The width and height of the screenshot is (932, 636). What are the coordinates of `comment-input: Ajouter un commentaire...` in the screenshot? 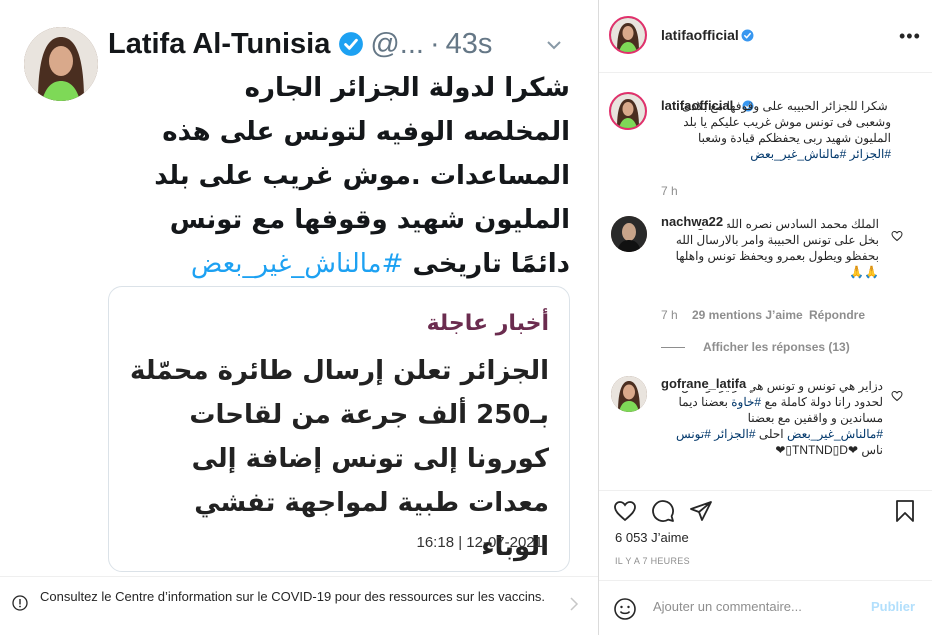 It's located at (727, 606).